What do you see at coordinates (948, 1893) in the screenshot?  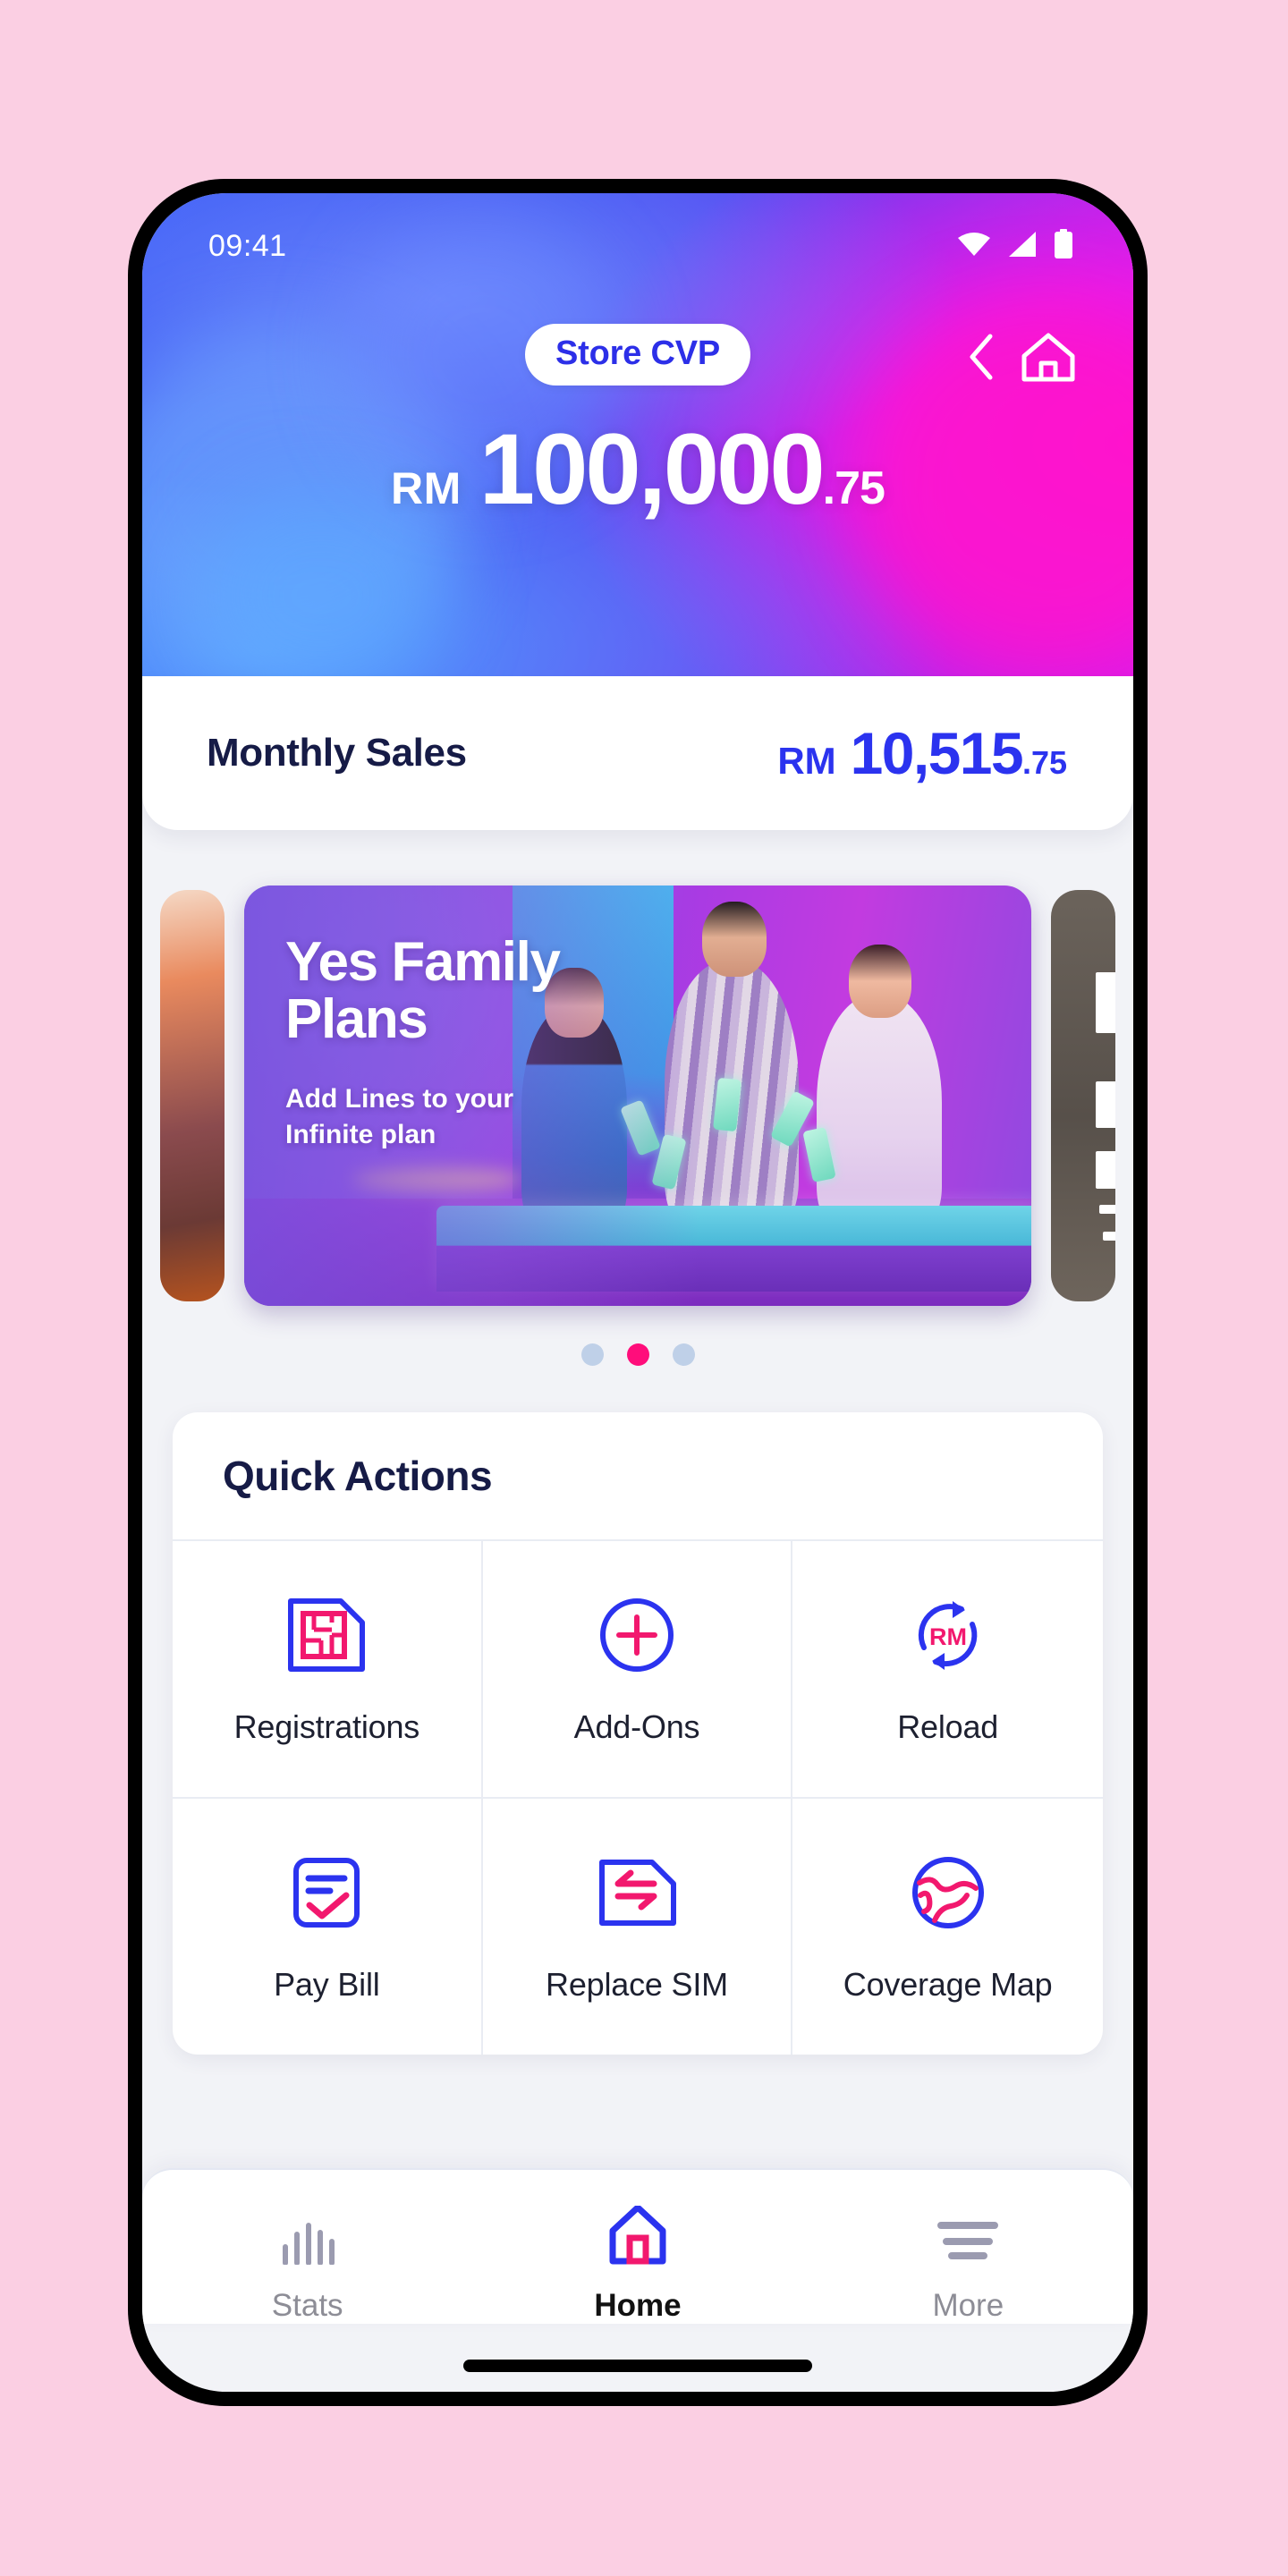 I see `globe-icon` at bounding box center [948, 1893].